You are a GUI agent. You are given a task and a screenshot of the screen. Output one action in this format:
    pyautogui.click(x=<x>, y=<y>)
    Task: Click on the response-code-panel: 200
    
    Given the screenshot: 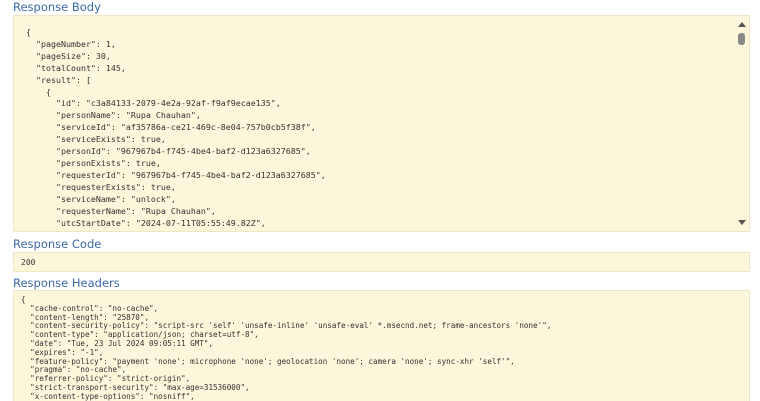 What is the action you would take?
    pyautogui.click(x=381, y=262)
    